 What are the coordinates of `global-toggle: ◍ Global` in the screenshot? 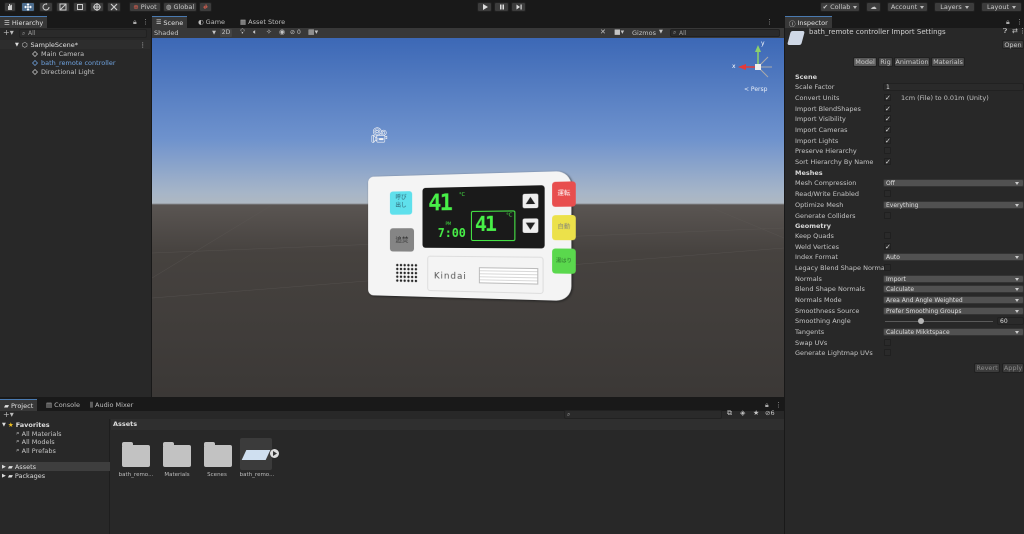 It's located at (180, 7).